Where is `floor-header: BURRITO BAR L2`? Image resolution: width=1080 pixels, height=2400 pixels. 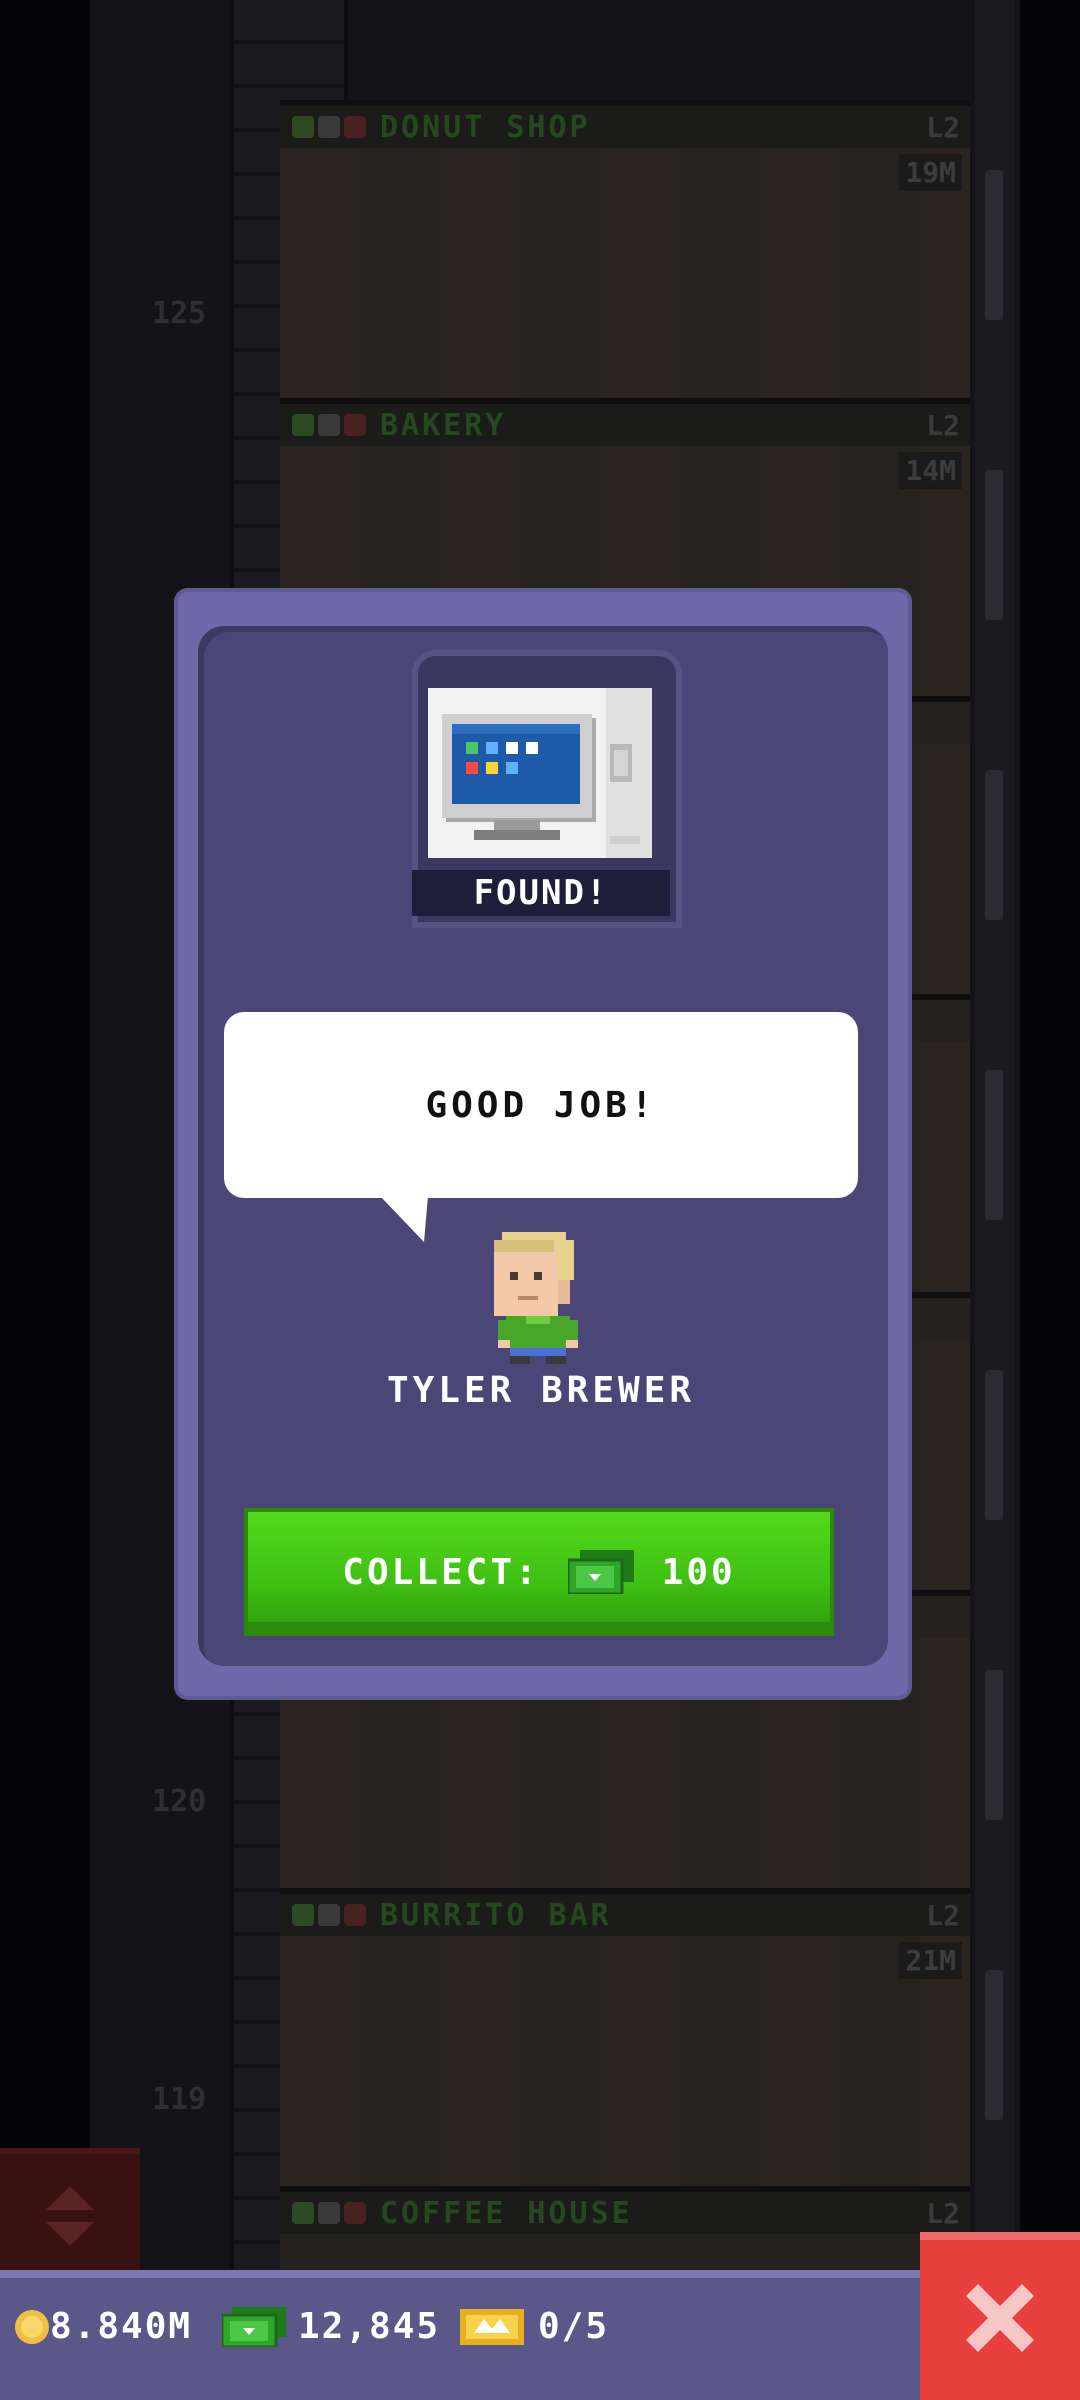 floor-header: BURRITO BAR L2 is located at coordinates (625, 1915).